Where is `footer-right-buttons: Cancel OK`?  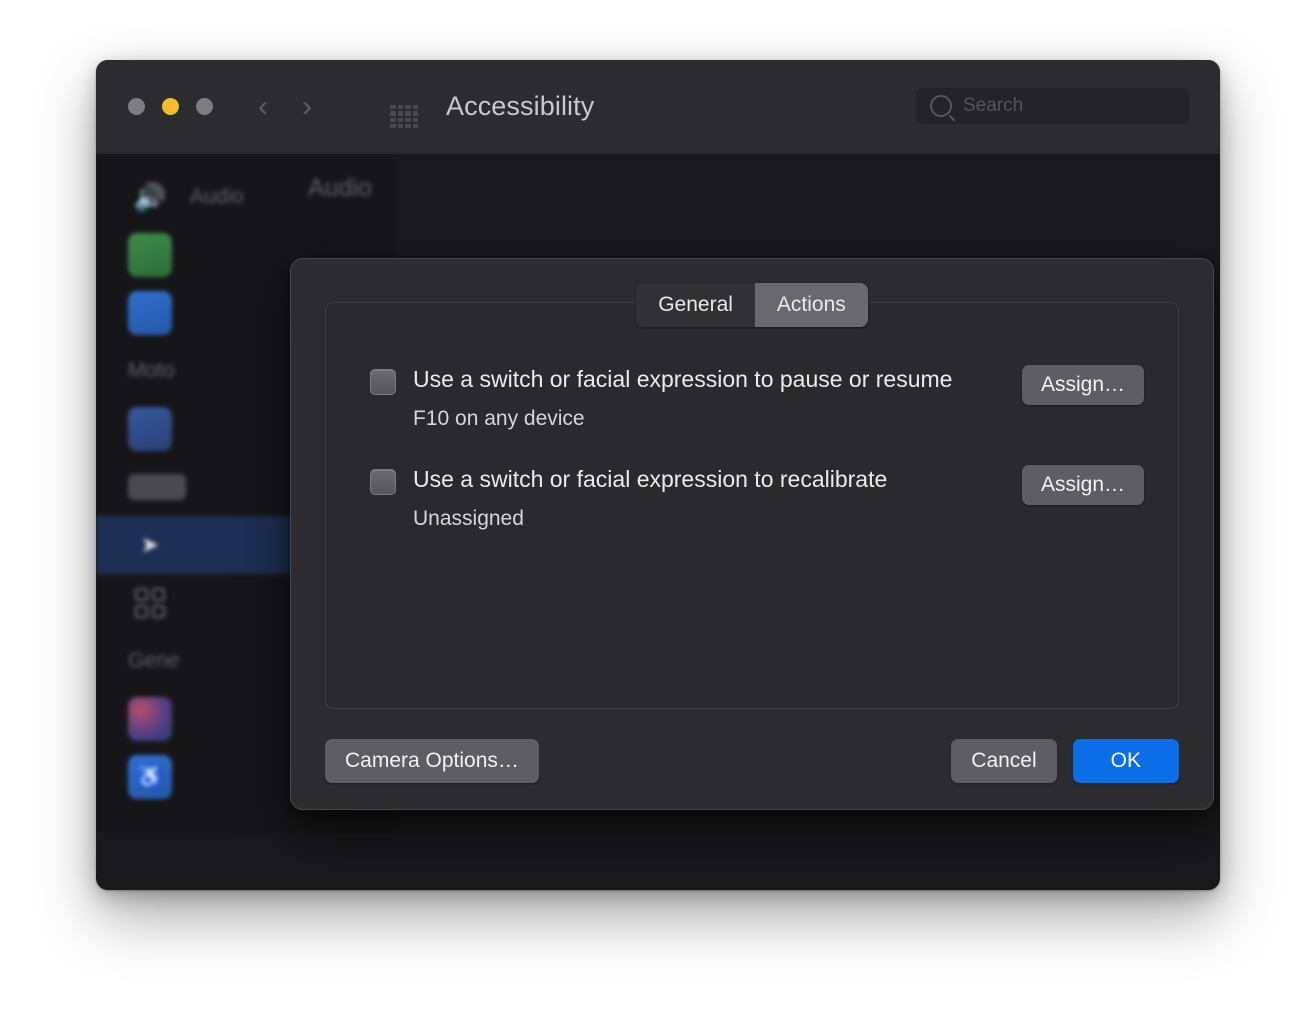 footer-right-buttons: Cancel OK is located at coordinates (1065, 761).